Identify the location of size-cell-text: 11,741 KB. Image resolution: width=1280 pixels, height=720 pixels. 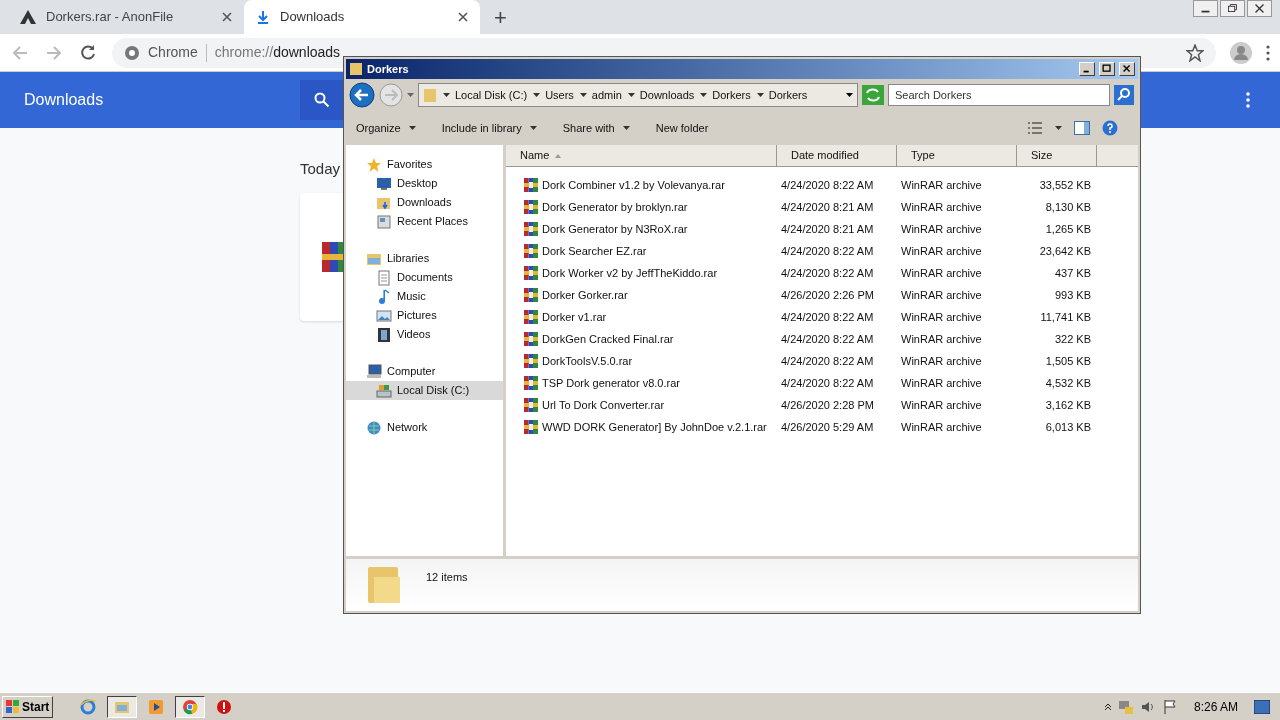
(1065, 317).